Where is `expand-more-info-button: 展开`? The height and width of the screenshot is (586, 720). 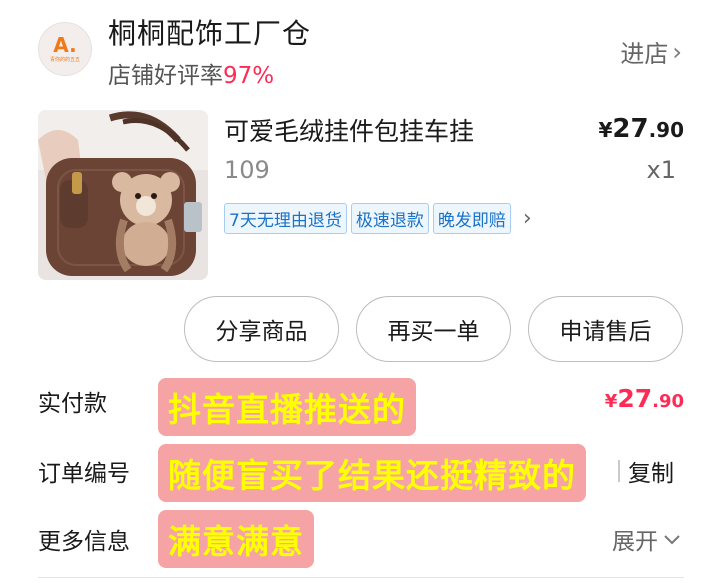 expand-more-info-button: 展开 is located at coordinates (647, 539).